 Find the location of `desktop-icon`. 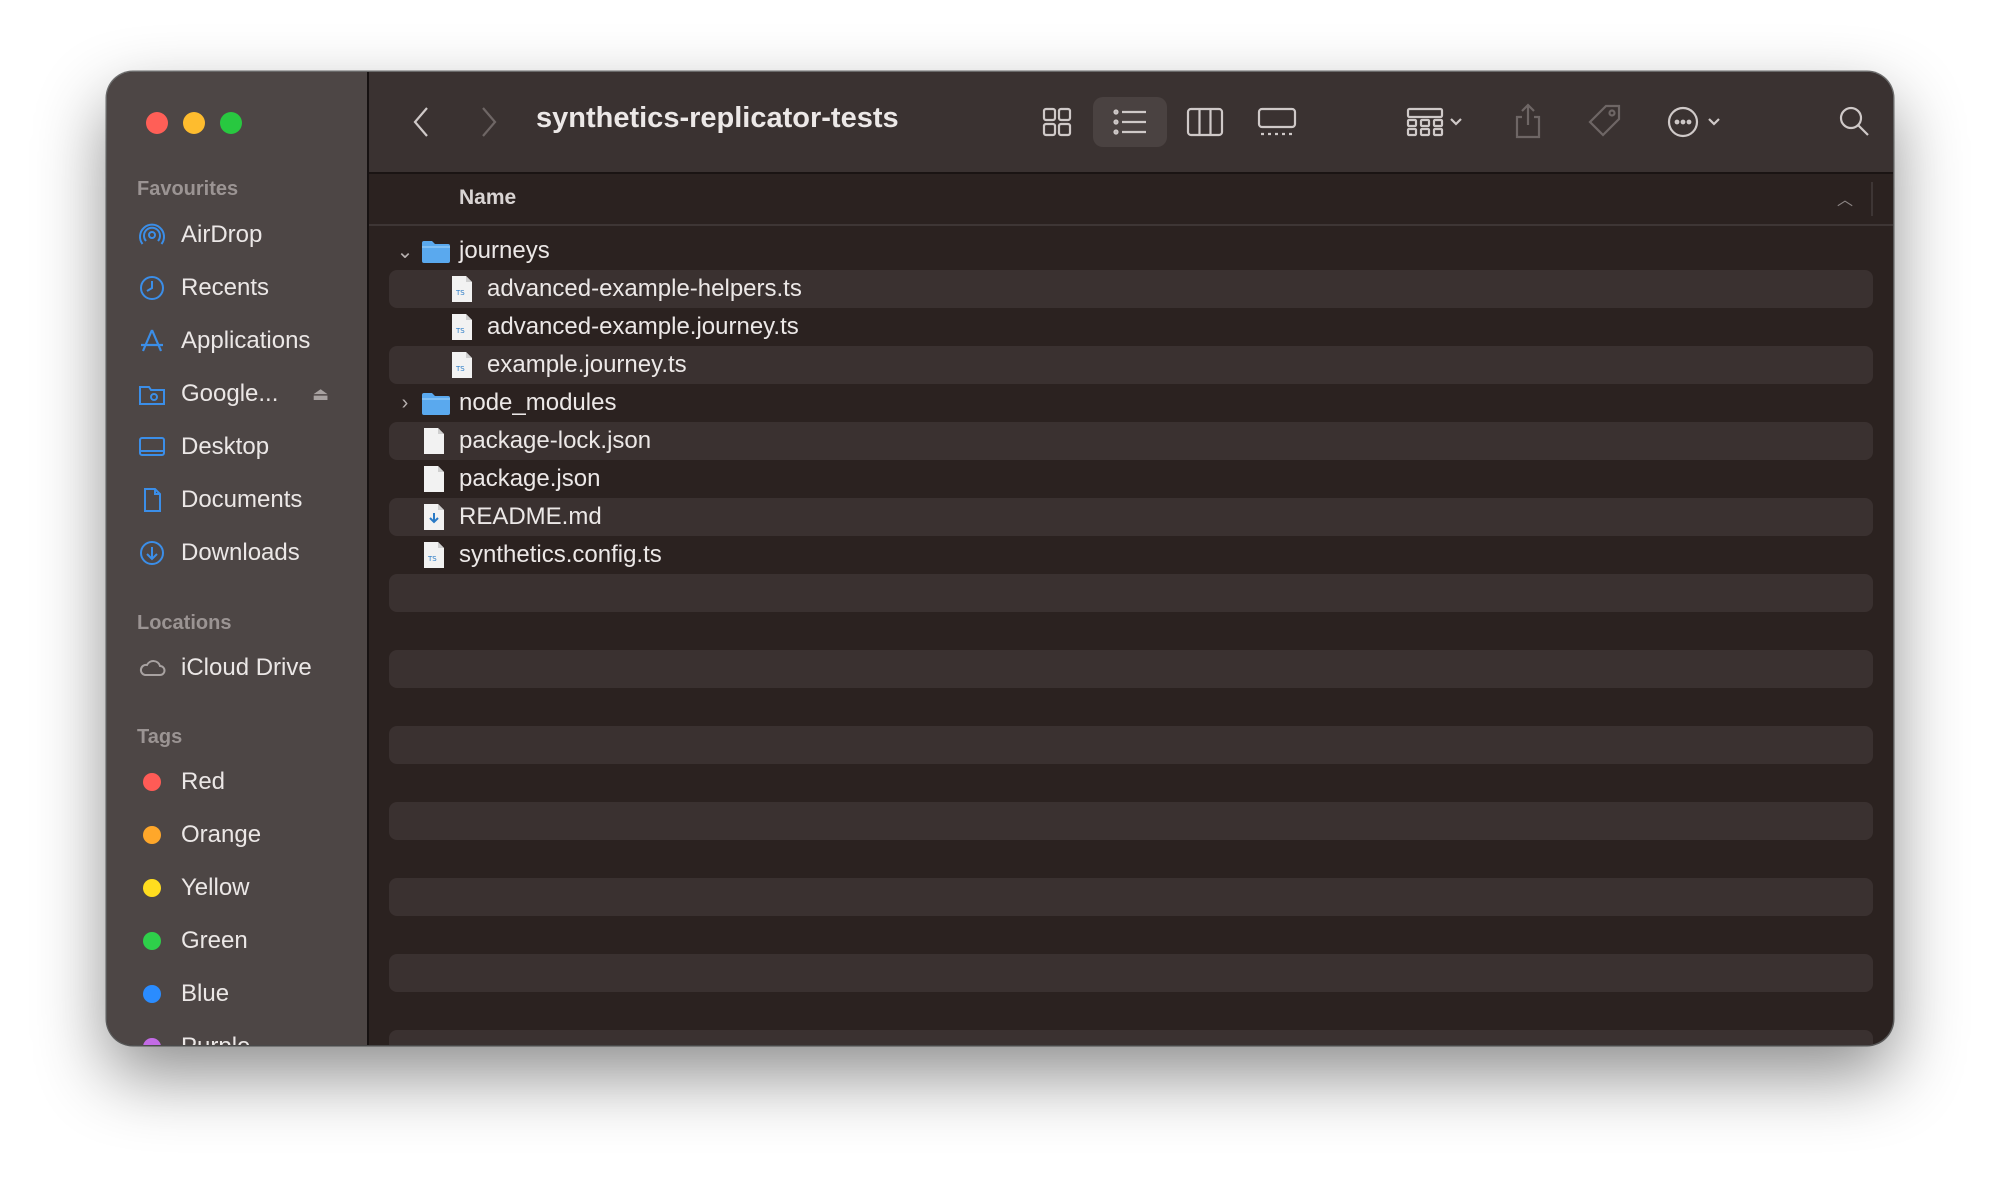

desktop-icon is located at coordinates (152, 447).